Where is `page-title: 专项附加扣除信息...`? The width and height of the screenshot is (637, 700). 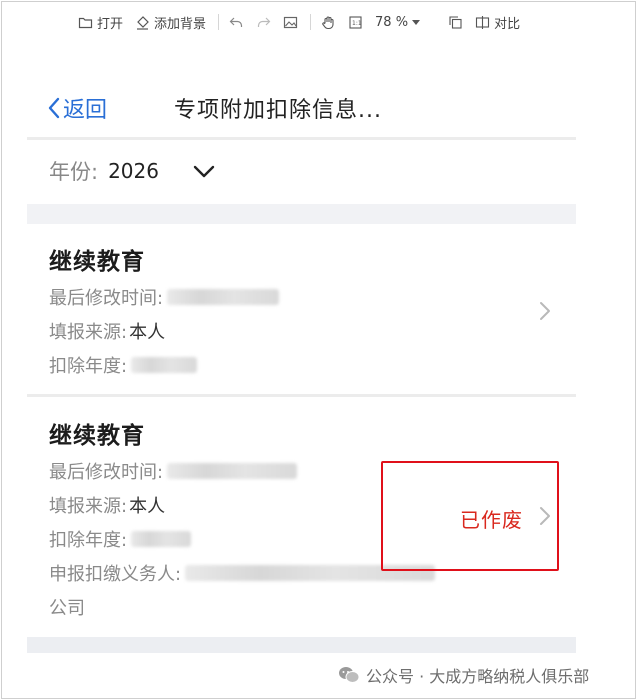
page-title: 专项附加扣除信息... is located at coordinates (278, 110).